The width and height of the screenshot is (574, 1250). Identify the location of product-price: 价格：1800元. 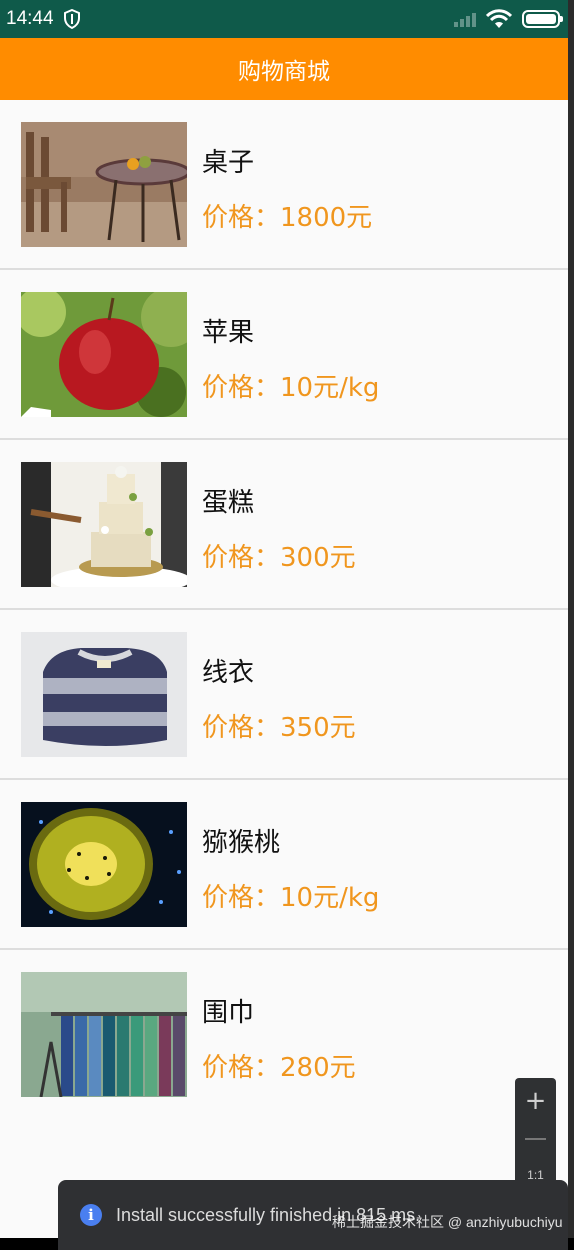
(287, 218).